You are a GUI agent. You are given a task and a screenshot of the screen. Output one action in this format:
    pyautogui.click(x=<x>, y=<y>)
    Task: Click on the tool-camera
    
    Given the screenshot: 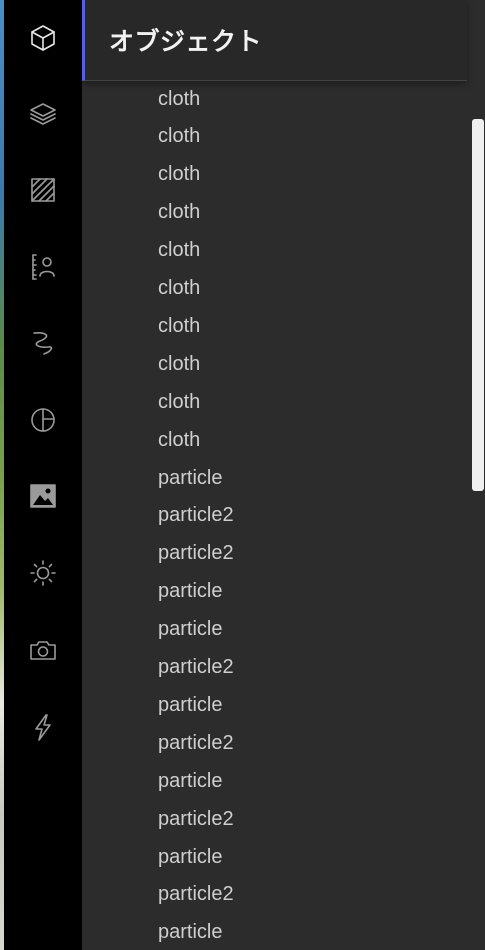 What is the action you would take?
    pyautogui.click(x=43, y=650)
    